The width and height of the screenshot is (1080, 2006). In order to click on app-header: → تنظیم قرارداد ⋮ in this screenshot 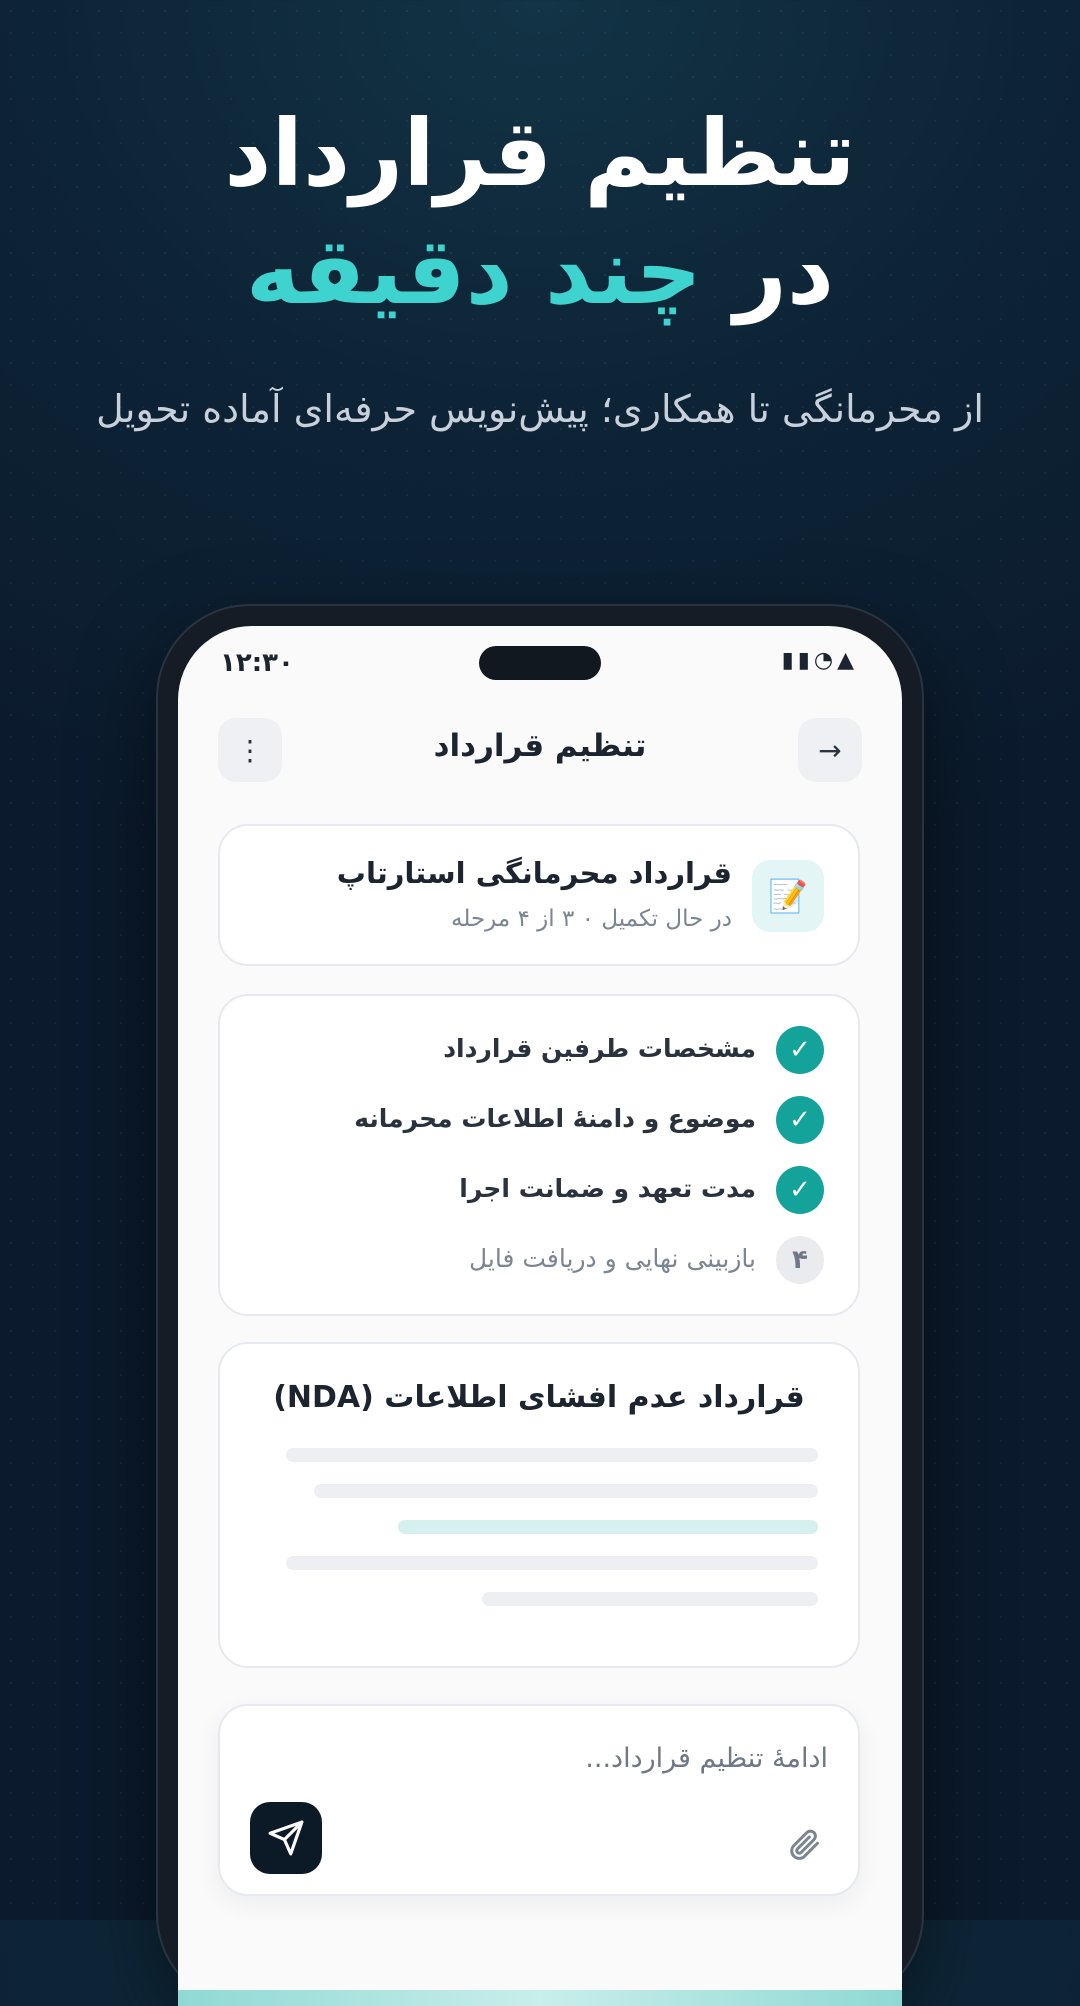, I will do `click(540, 750)`.